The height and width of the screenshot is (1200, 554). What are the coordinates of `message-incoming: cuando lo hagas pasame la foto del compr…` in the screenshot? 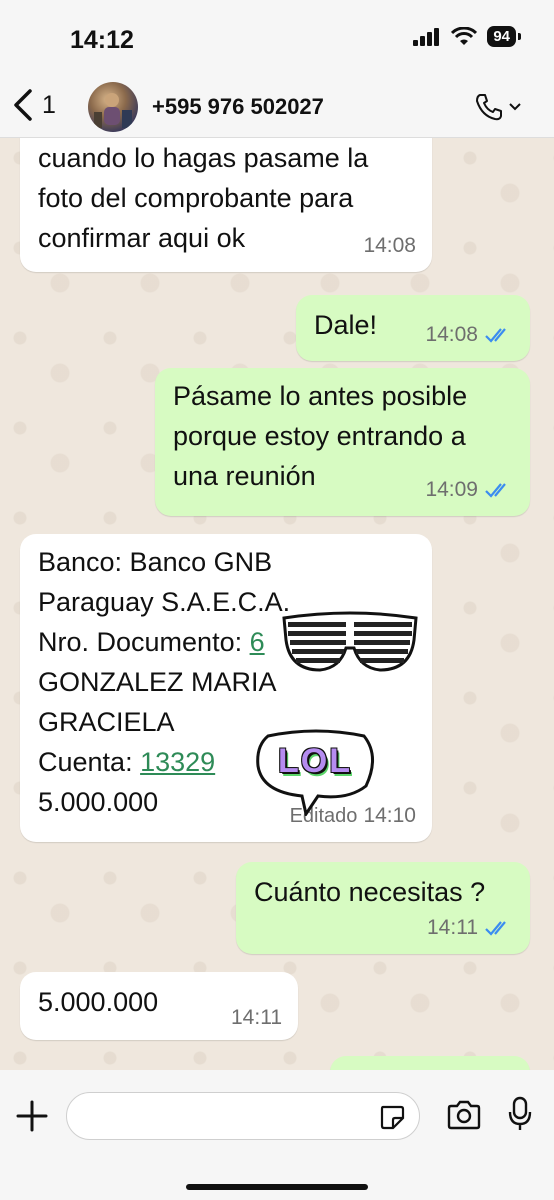 It's located at (226, 205).